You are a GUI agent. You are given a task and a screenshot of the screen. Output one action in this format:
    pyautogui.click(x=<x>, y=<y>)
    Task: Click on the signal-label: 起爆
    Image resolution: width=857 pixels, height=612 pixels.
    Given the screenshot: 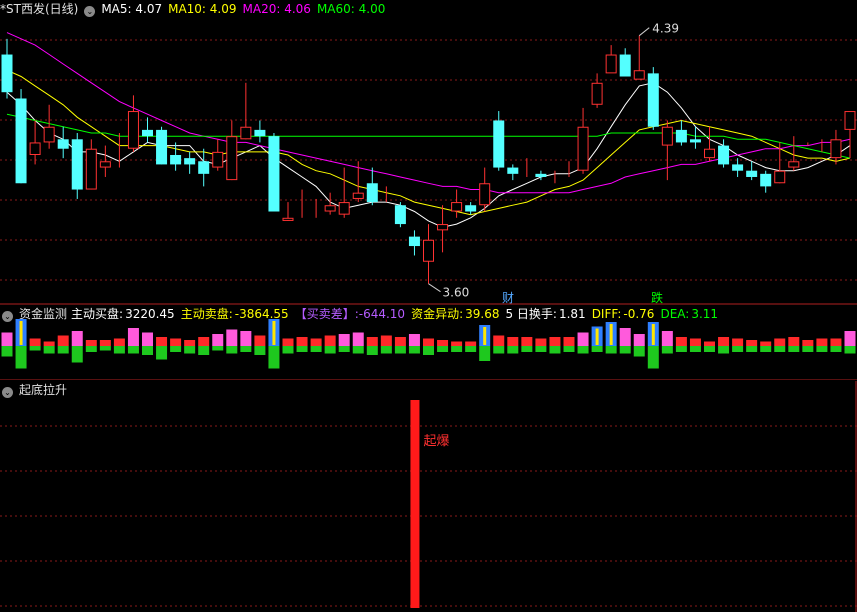 What is the action you would take?
    pyautogui.click(x=436, y=441)
    